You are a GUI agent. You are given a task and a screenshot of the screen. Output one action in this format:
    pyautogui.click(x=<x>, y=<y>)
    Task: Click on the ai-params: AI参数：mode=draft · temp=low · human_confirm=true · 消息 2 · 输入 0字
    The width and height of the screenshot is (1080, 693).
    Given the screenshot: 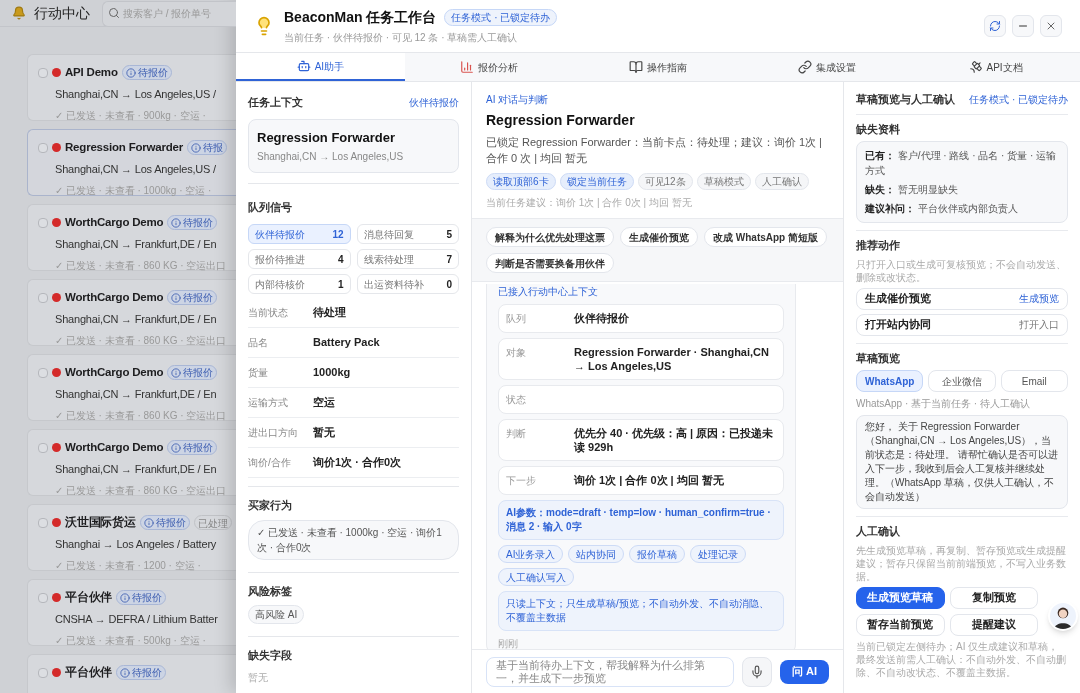 What is the action you would take?
    pyautogui.click(x=641, y=520)
    